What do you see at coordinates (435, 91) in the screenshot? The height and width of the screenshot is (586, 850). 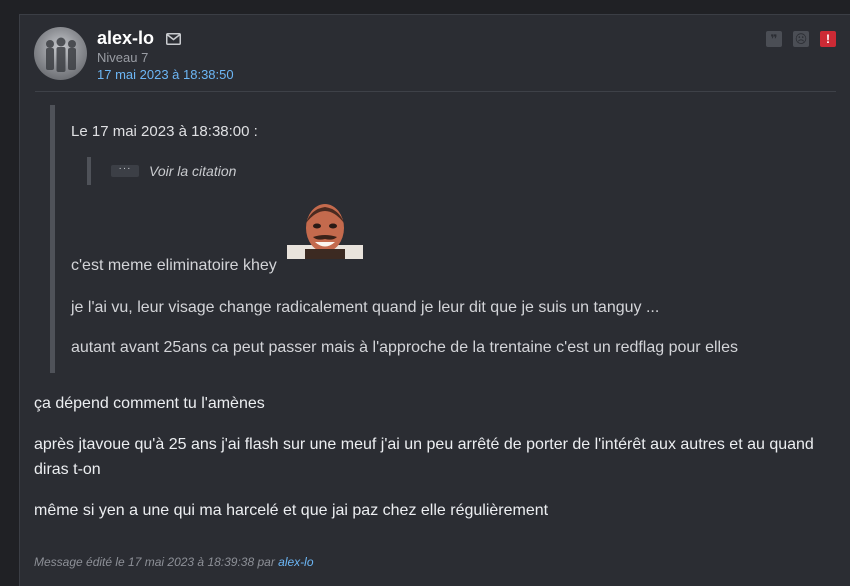 I see `header-divider` at bounding box center [435, 91].